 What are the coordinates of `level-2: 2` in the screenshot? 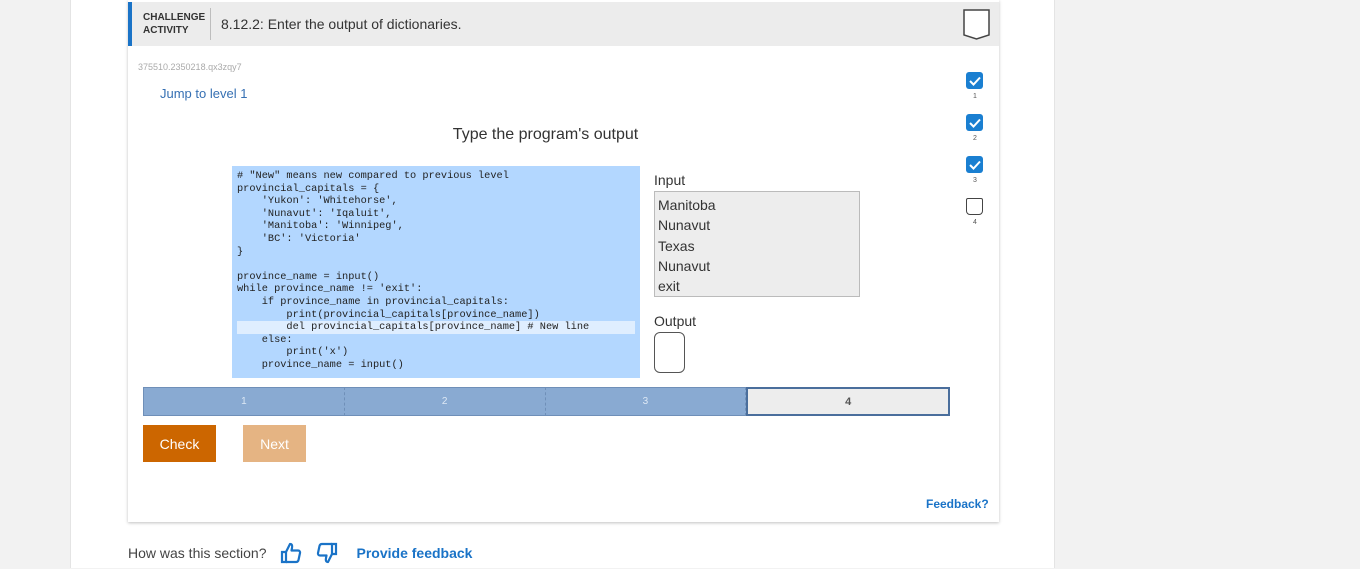 It's located at (445, 401).